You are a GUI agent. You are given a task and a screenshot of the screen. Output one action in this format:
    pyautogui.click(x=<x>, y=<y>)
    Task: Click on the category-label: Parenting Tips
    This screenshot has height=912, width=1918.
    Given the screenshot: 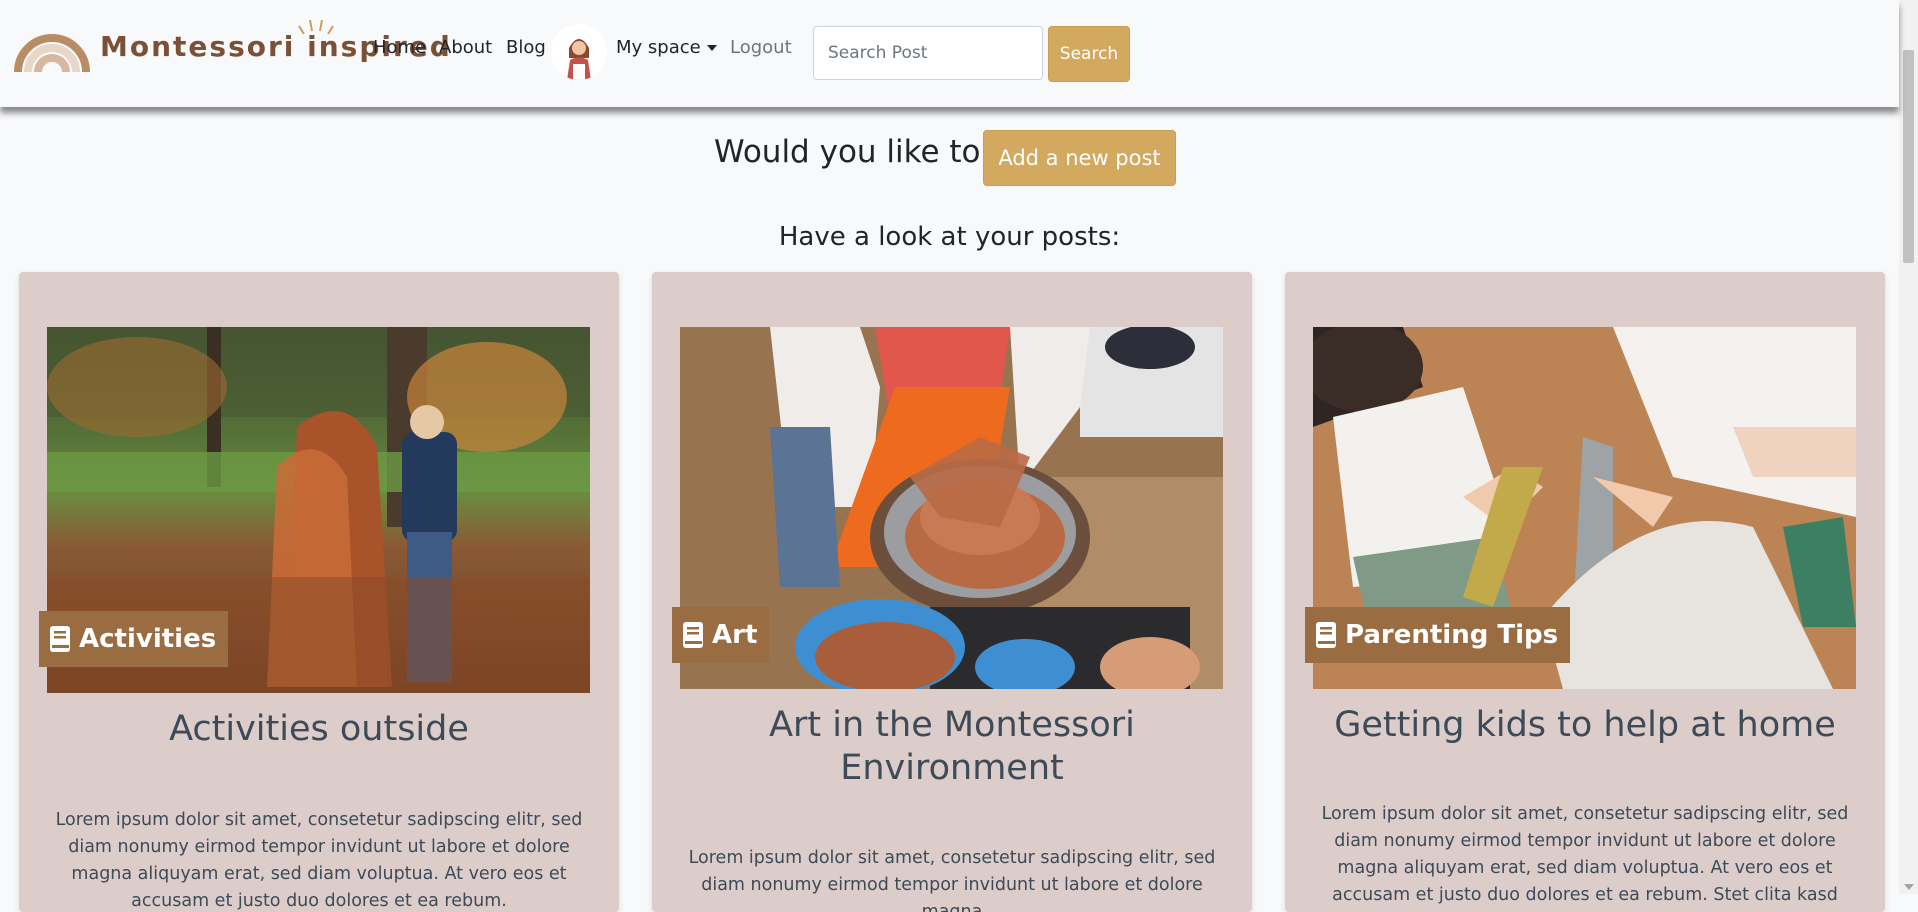 What is the action you would take?
    pyautogui.click(x=1452, y=635)
    